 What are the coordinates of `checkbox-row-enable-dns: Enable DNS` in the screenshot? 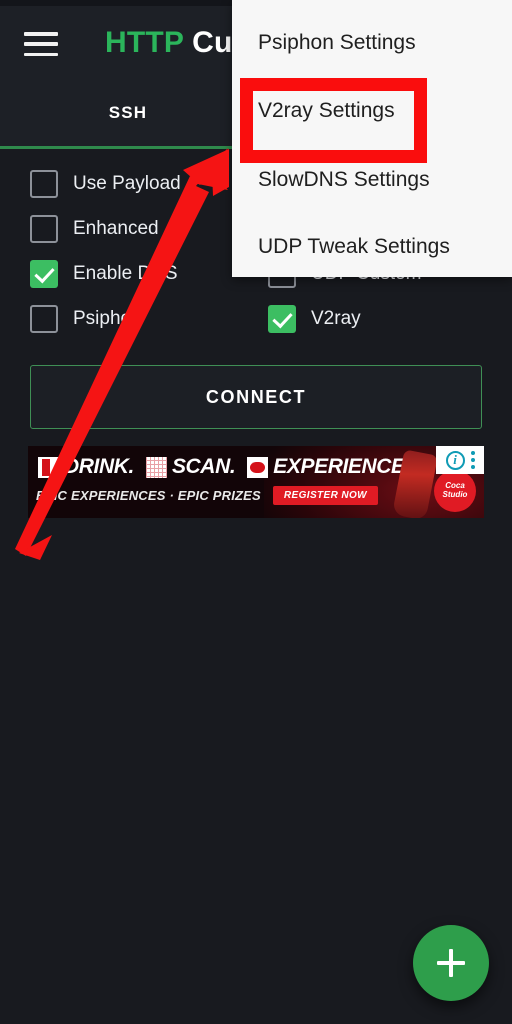 It's located at (104, 274).